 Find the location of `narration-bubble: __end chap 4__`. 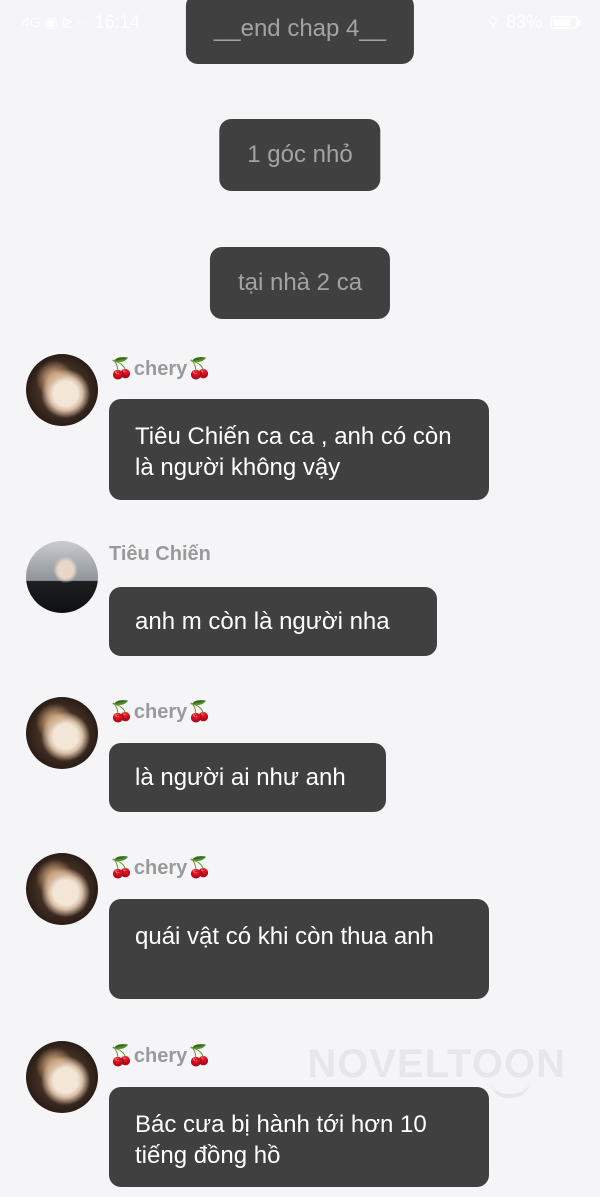

narration-bubble: __end chap 4__ is located at coordinates (300, 32).